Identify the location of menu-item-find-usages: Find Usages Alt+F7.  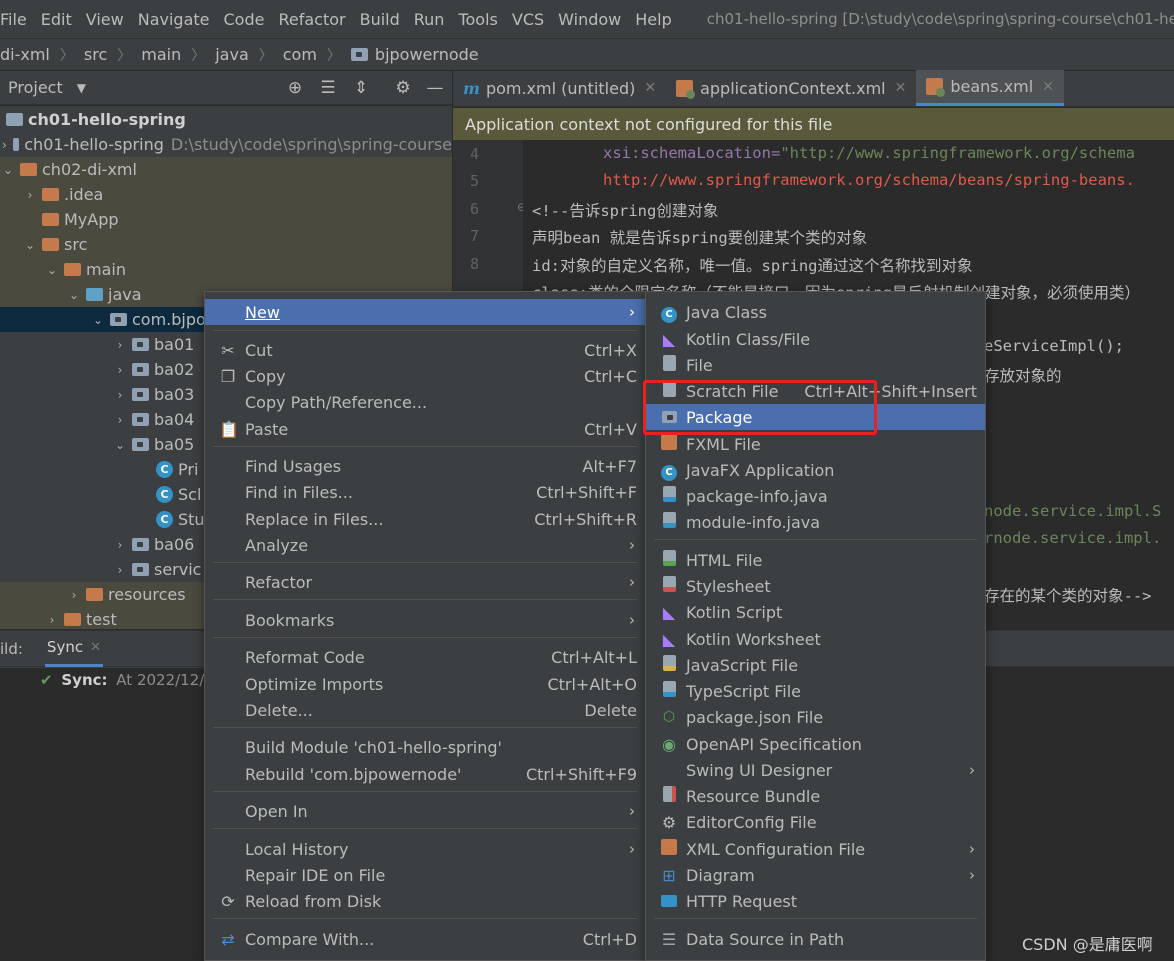
(425, 466).